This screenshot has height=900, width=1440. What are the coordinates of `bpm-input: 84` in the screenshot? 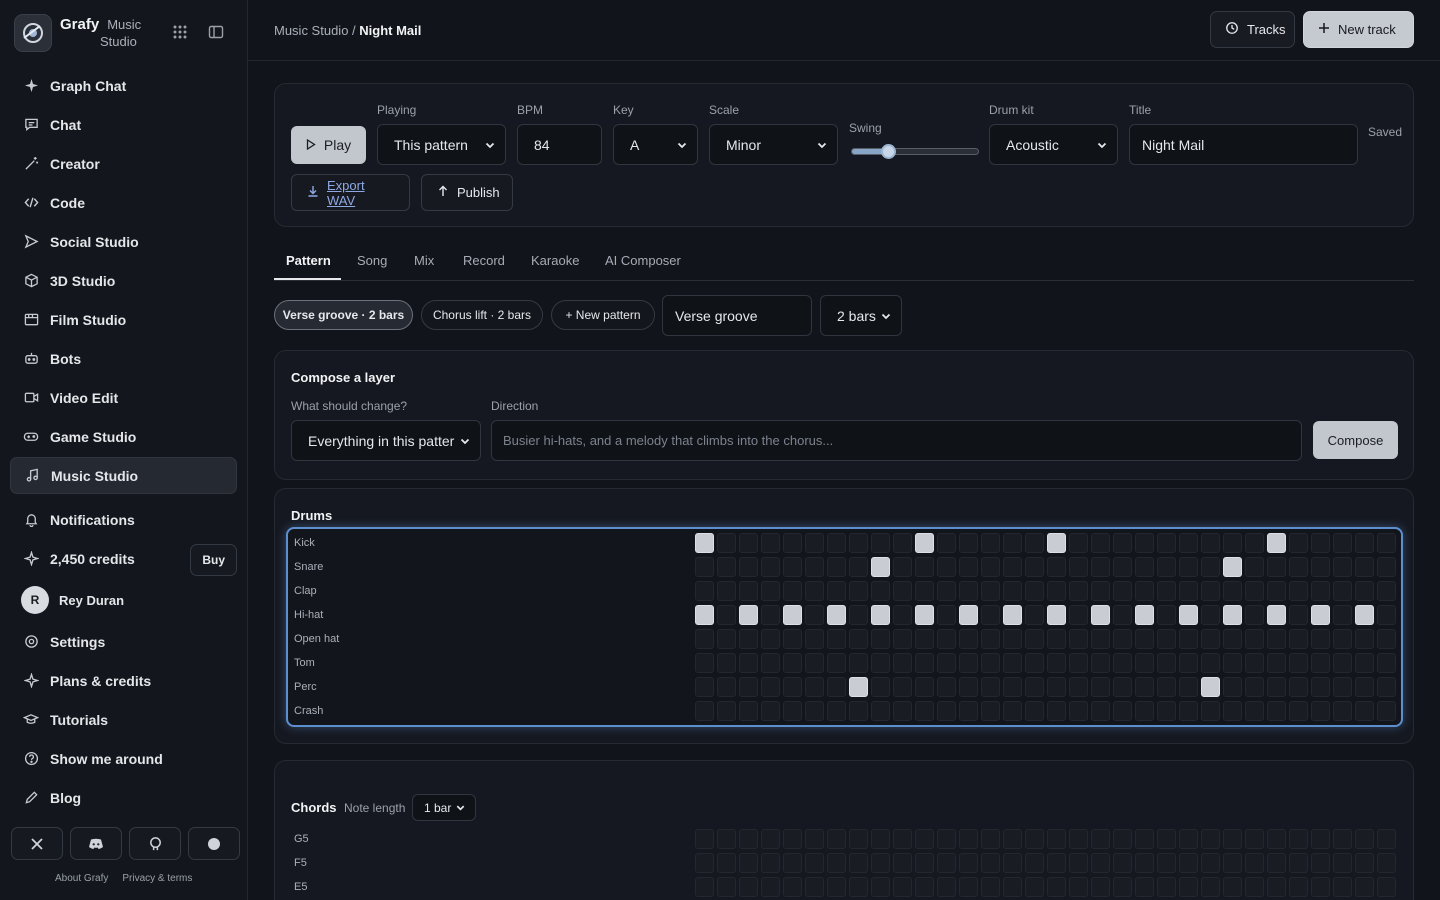 It's located at (559, 144).